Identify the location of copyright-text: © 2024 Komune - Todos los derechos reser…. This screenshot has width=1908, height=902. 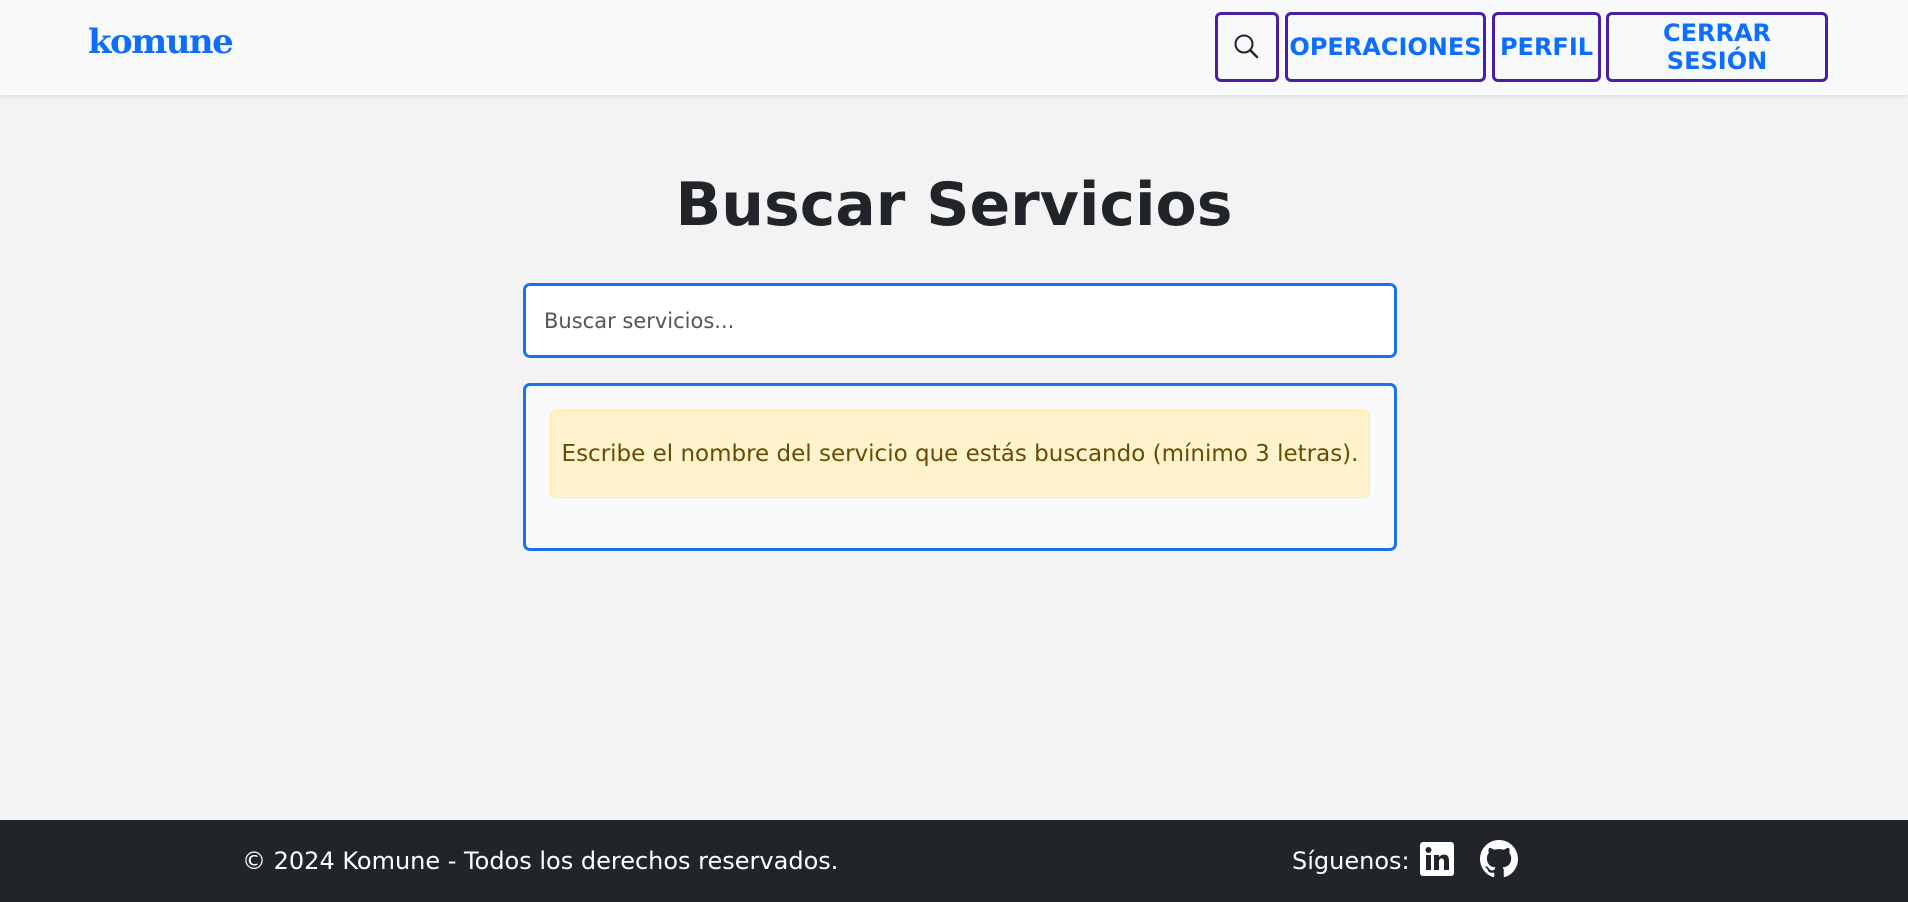
(540, 861).